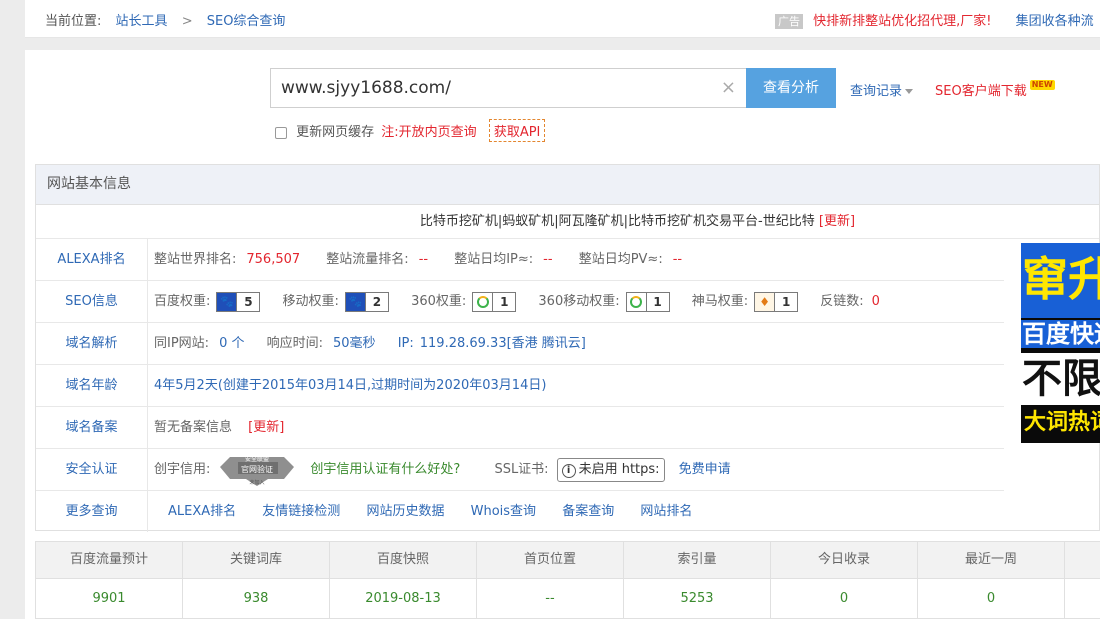 The image size is (1100, 619). I want to click on shenma-weight-badge: ♦ 1, so click(776, 301).